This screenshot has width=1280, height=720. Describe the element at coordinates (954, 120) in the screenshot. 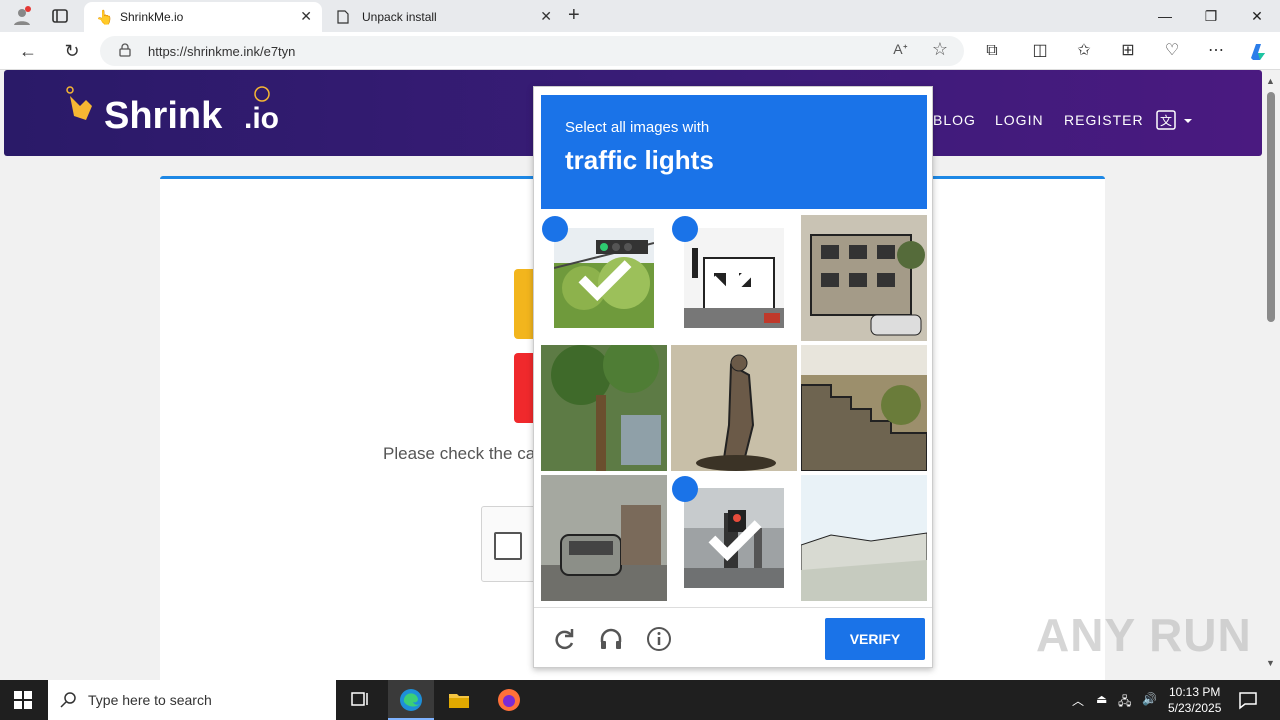

I see `nav-blog: BLOG` at that location.